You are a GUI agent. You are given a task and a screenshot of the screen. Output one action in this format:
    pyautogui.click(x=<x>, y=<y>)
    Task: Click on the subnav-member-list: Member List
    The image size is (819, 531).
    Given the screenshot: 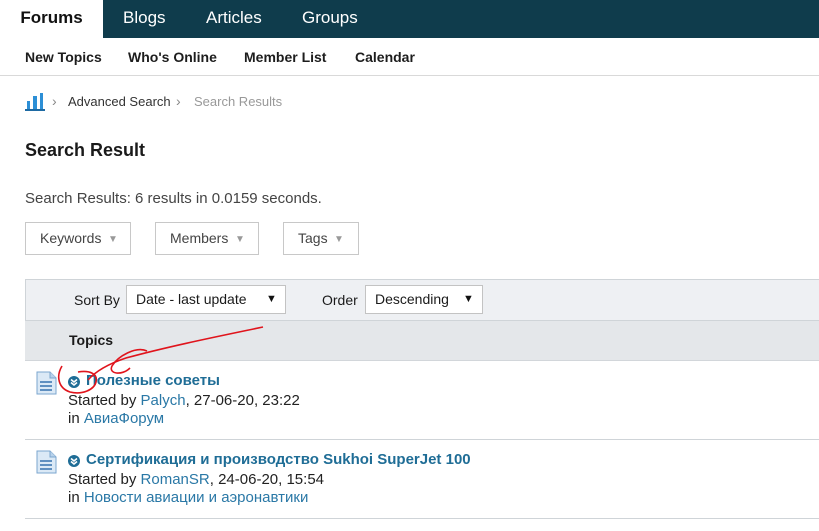 What is the action you would take?
    pyautogui.click(x=285, y=57)
    